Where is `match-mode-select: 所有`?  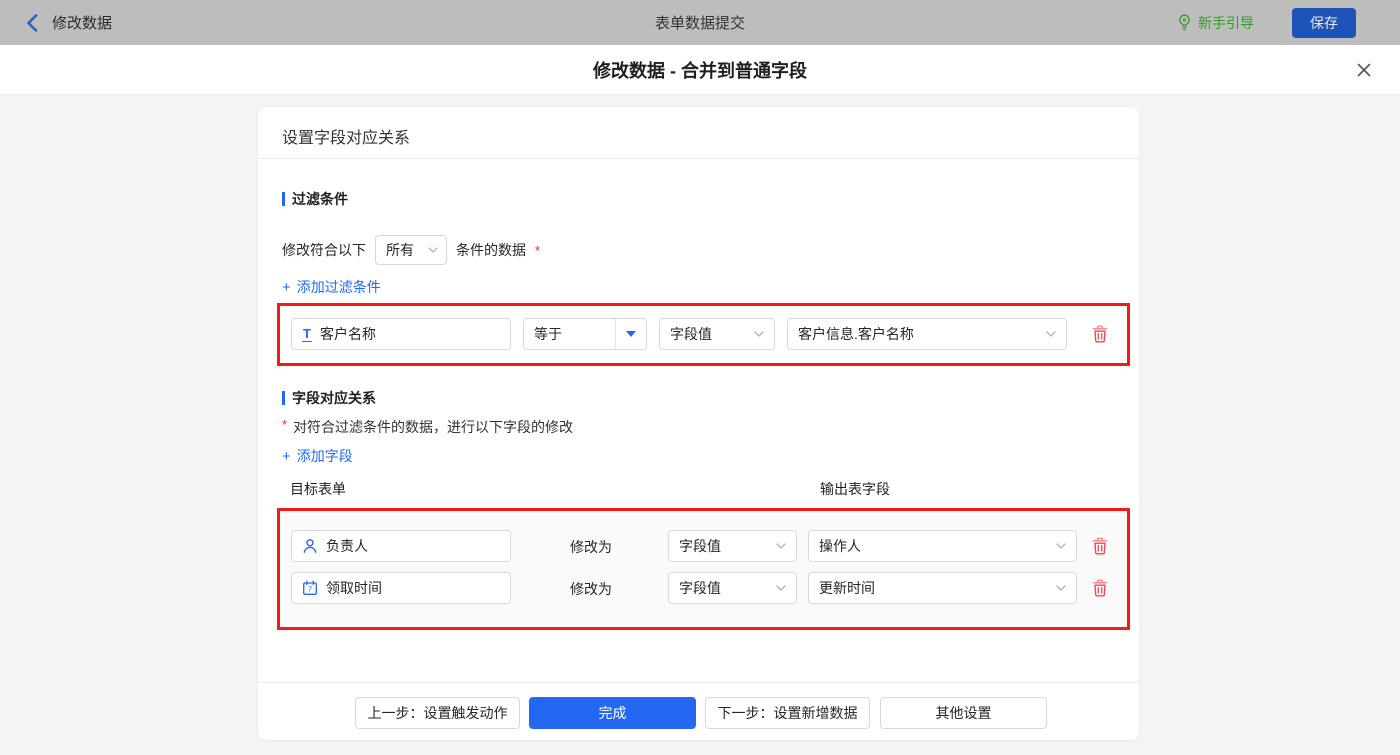 match-mode-select: 所有 is located at coordinates (411, 250).